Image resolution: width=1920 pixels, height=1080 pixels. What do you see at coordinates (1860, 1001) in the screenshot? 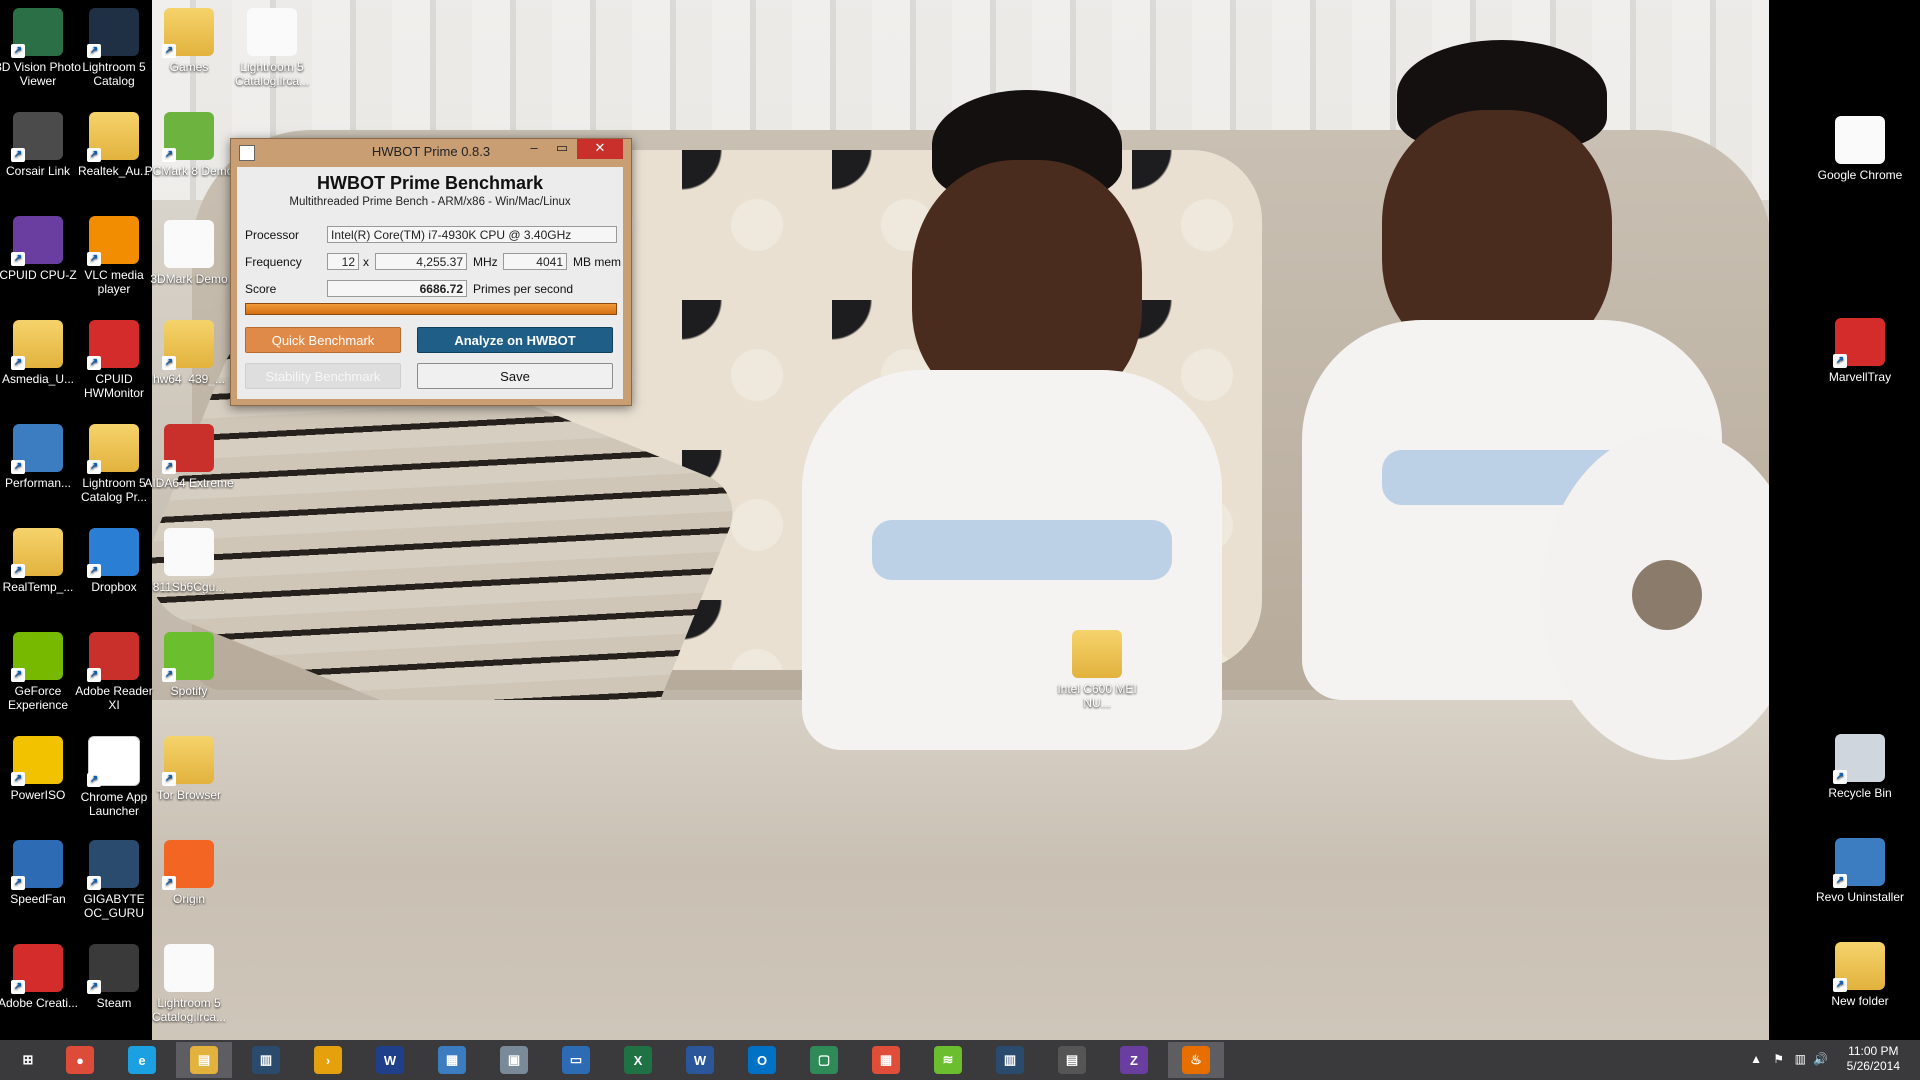
I see `desktop-icon-label: New folder` at bounding box center [1860, 1001].